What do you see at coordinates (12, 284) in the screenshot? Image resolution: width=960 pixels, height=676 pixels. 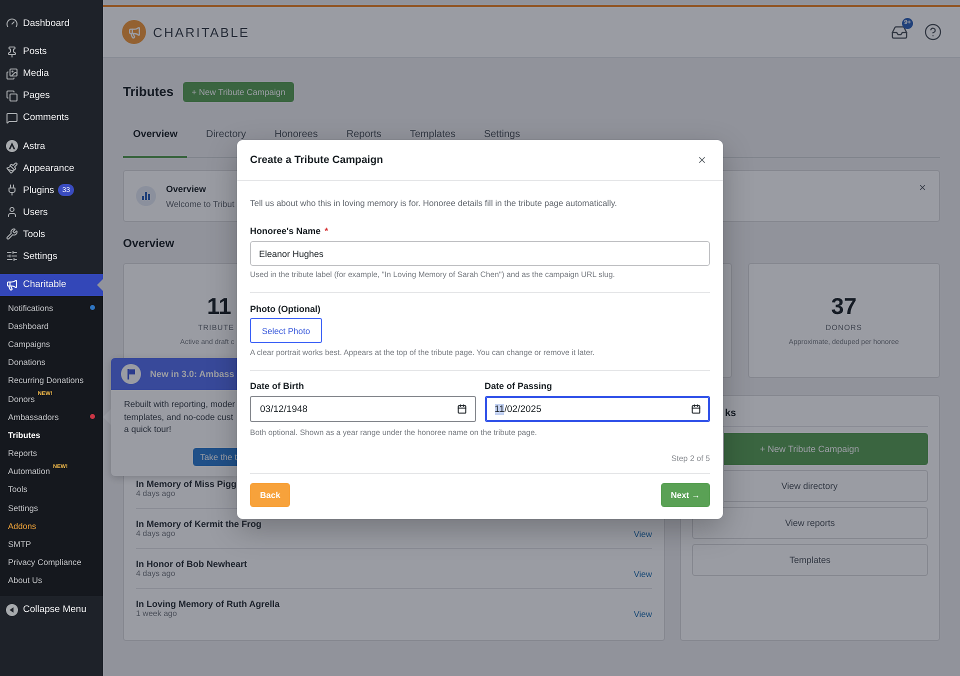 I see `megaphone-icon` at bounding box center [12, 284].